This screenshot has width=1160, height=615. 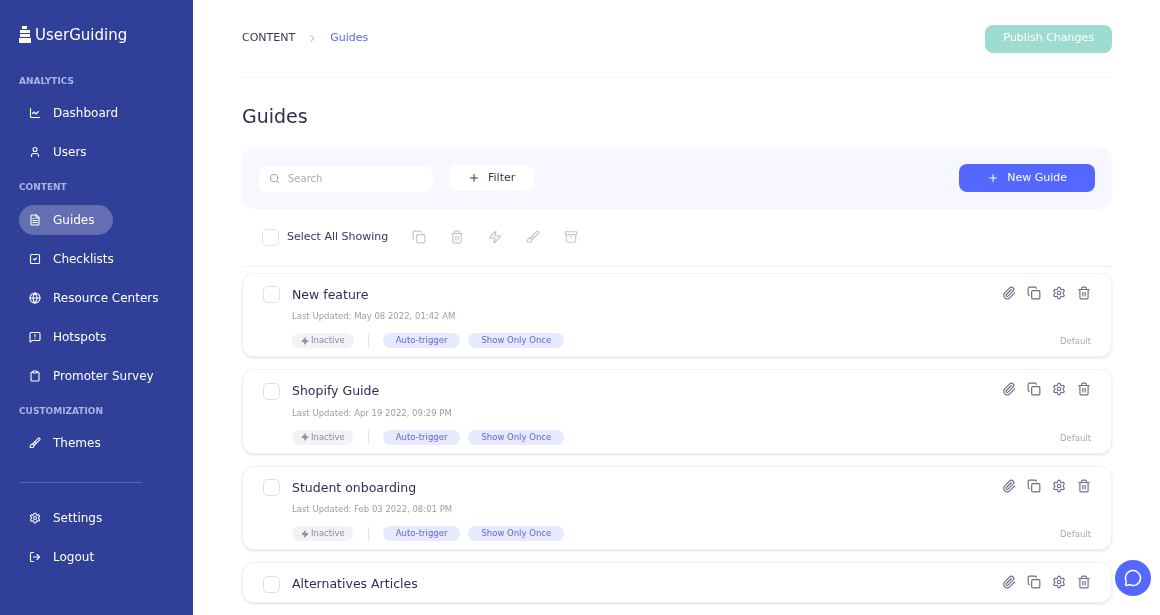 I want to click on guide-title: Student onboarding, so click(x=354, y=488).